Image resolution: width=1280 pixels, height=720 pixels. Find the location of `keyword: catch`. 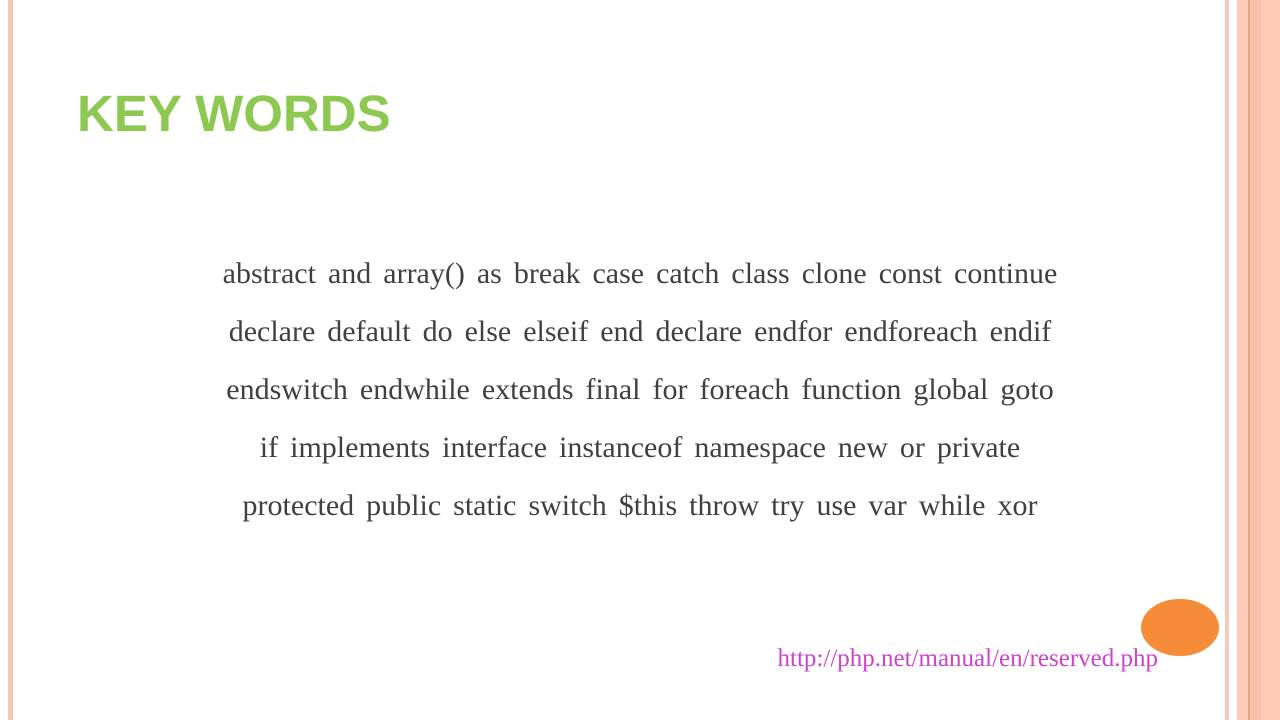

keyword: catch is located at coordinates (688, 273).